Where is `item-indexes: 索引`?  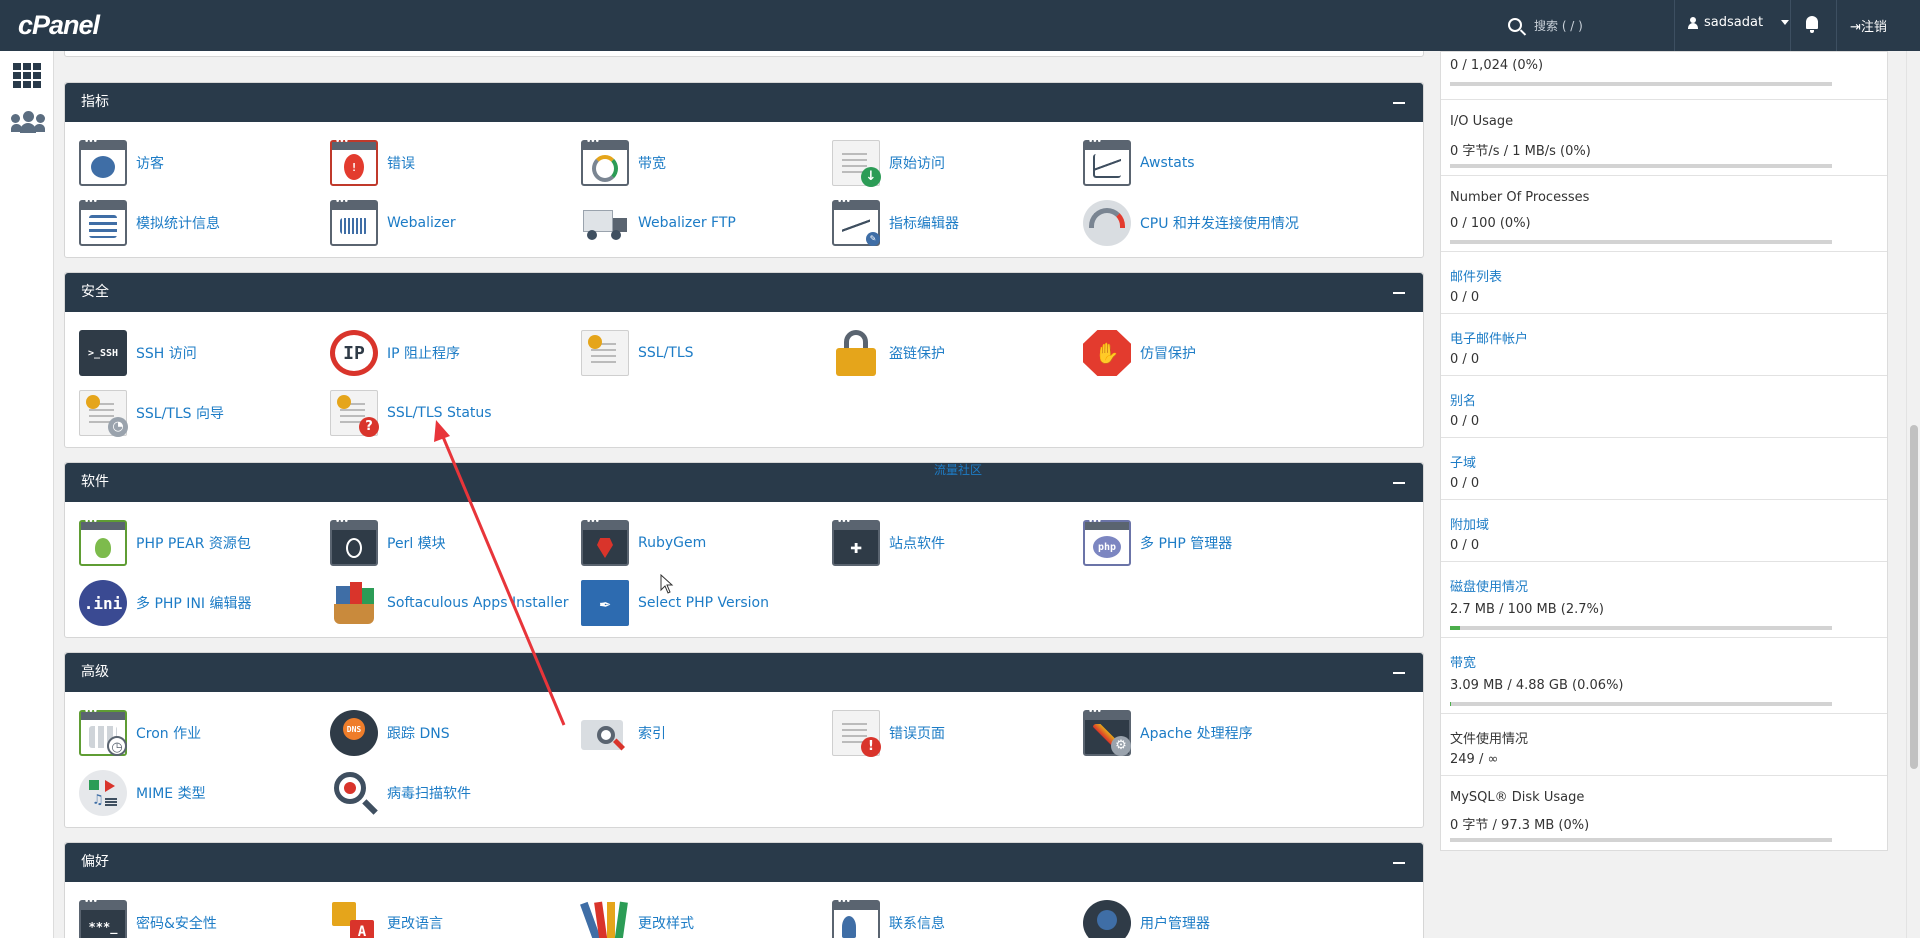
item-indexes: 索引 is located at coordinates (623, 733).